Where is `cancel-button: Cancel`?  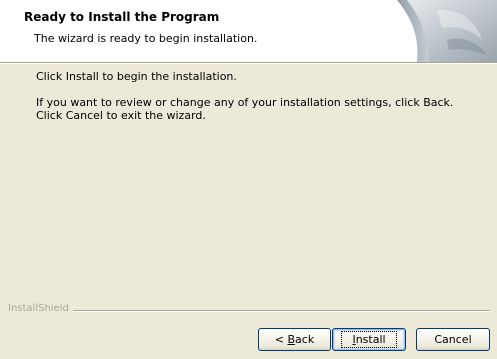
cancel-button: Cancel is located at coordinates (453, 339).